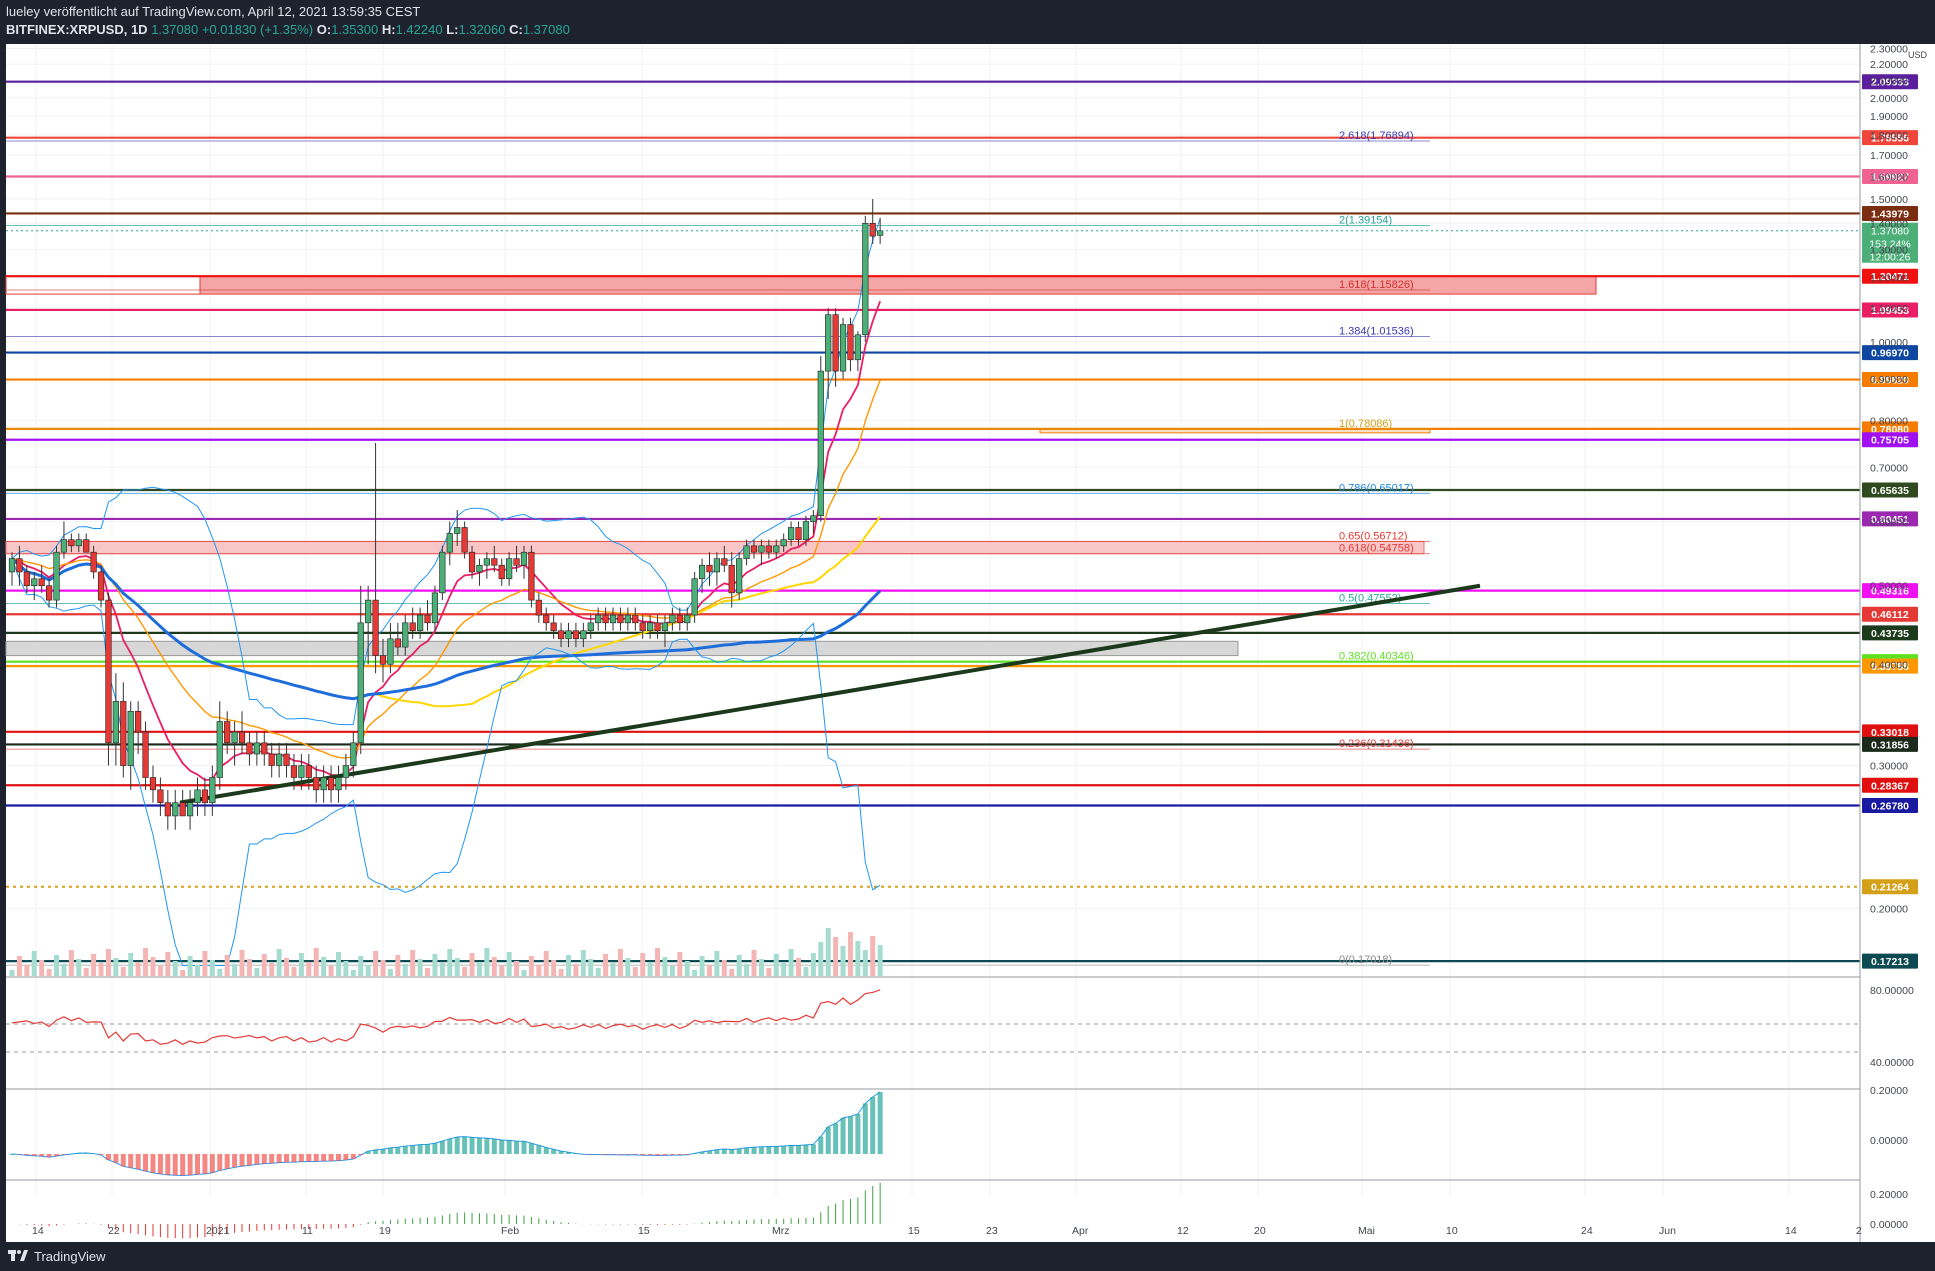  What do you see at coordinates (446, 1133) in the screenshot?
I see `macd-line` at bounding box center [446, 1133].